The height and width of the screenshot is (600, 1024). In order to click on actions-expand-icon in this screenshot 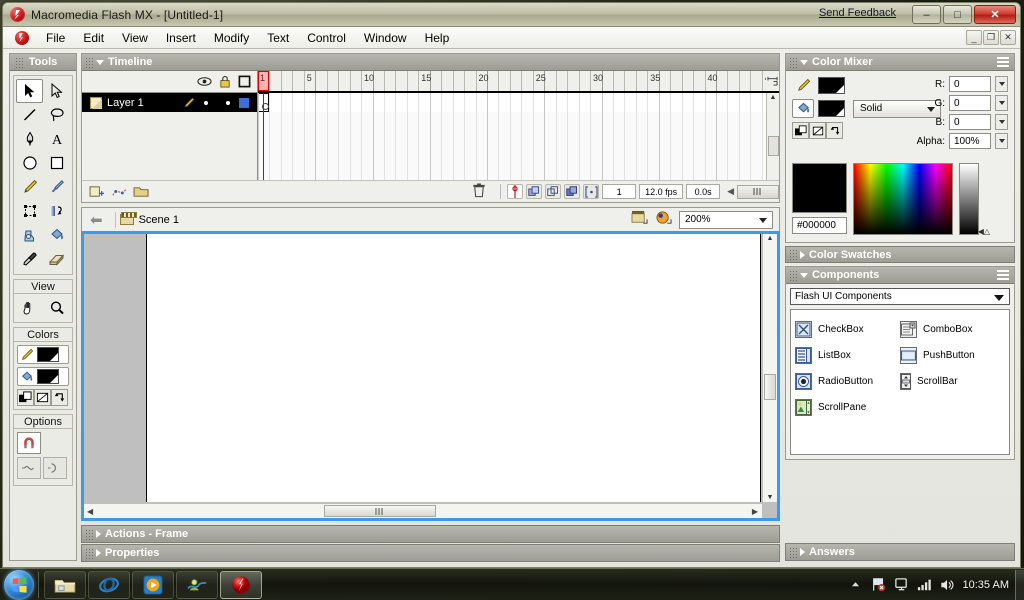, I will do `click(98, 534)`.